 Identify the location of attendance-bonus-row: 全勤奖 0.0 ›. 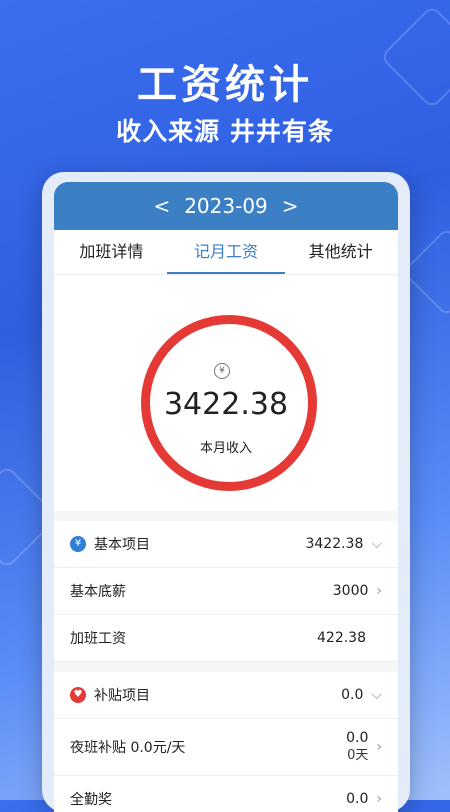
(226, 794).